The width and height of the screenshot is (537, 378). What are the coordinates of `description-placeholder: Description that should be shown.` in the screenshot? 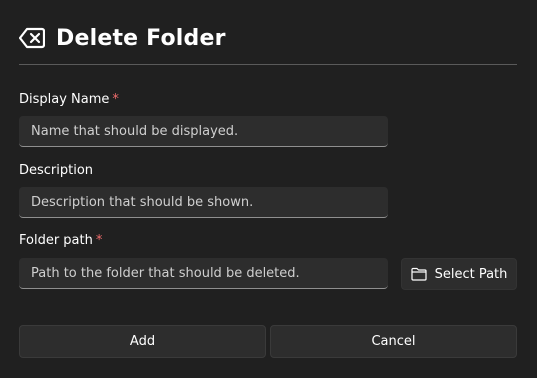 It's located at (142, 202).